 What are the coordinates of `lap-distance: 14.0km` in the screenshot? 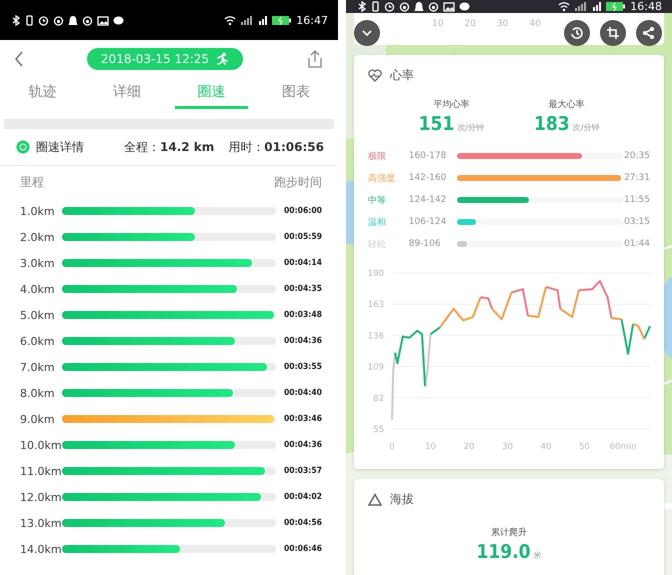 It's located at (41, 549).